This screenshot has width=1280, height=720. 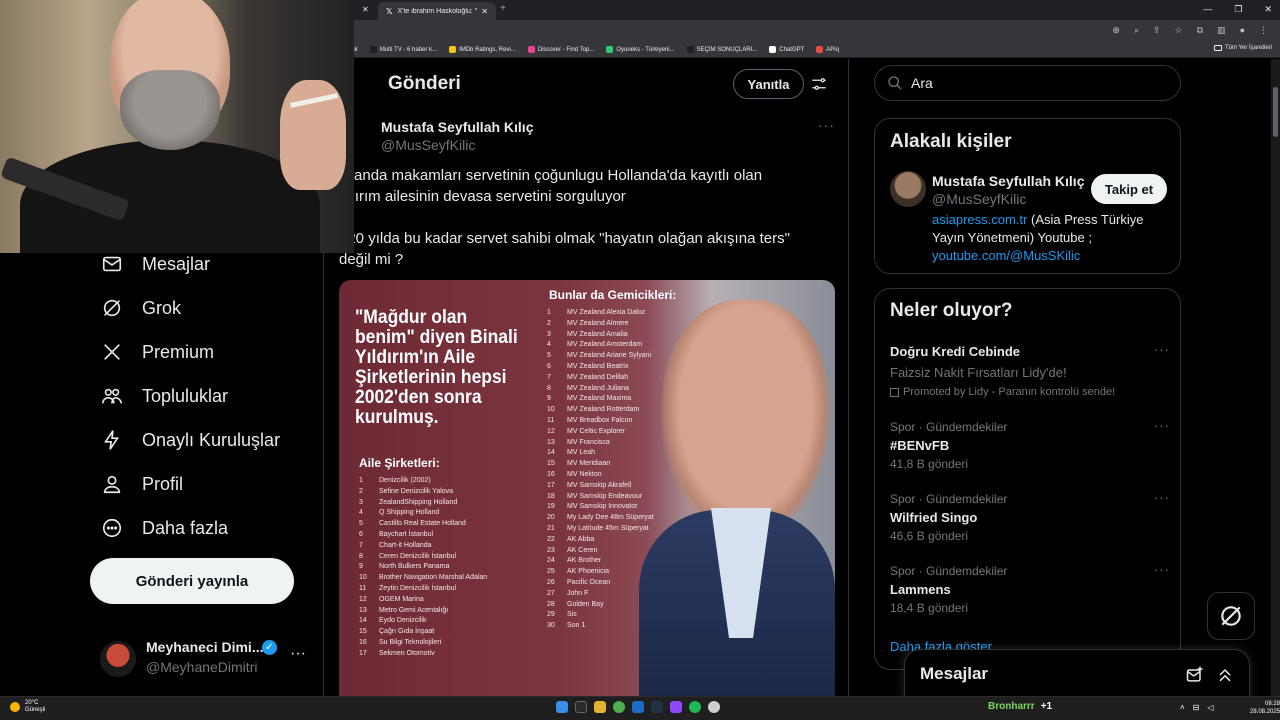 What do you see at coordinates (819, 84) in the screenshot?
I see `settings-sliders-icon` at bounding box center [819, 84].